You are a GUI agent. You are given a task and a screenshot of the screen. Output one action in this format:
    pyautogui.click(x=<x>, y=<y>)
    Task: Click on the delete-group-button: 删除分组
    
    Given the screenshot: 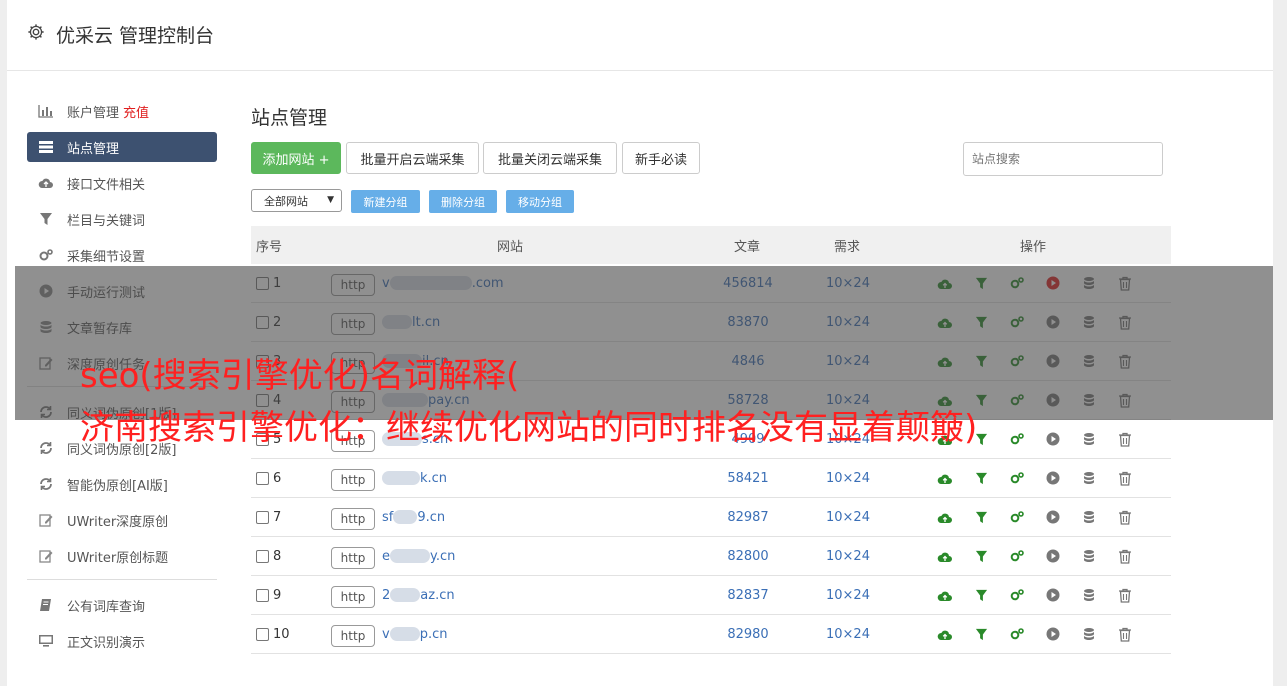 What is the action you would take?
    pyautogui.click(x=463, y=201)
    